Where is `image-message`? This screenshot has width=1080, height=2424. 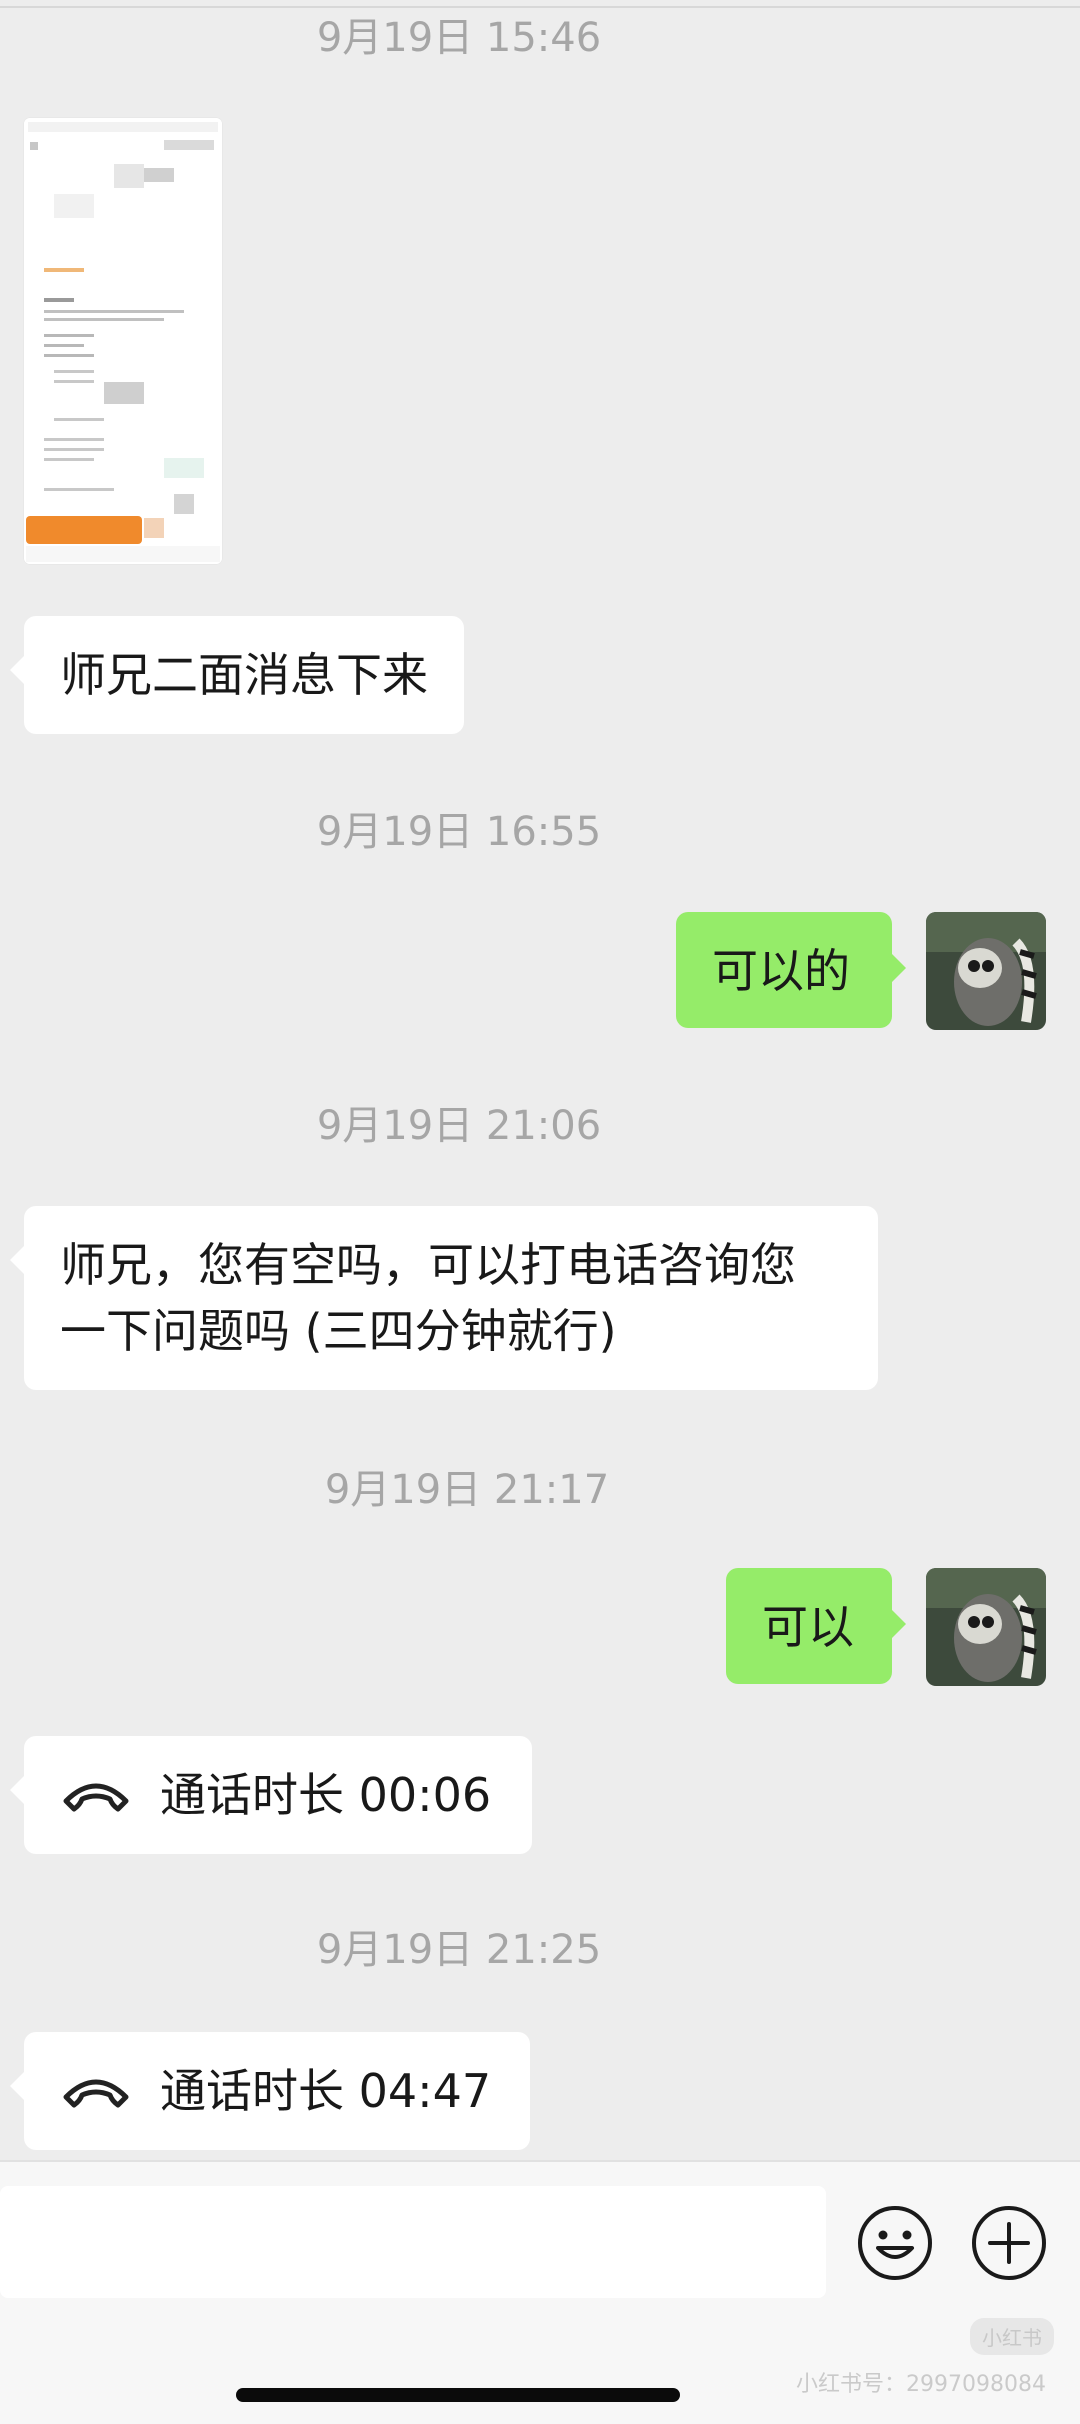 image-message is located at coordinates (123, 341).